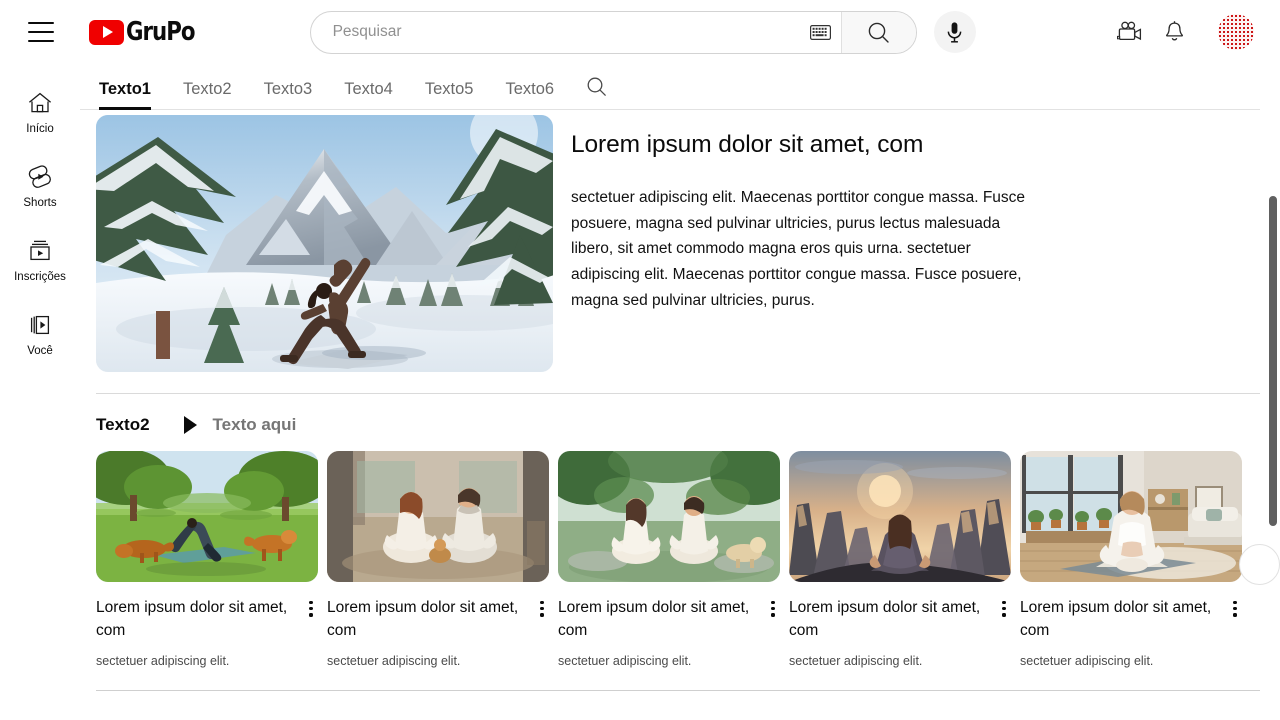  What do you see at coordinates (670, 414) in the screenshot?
I see `section-header: Texto2 Texto aqui` at bounding box center [670, 414].